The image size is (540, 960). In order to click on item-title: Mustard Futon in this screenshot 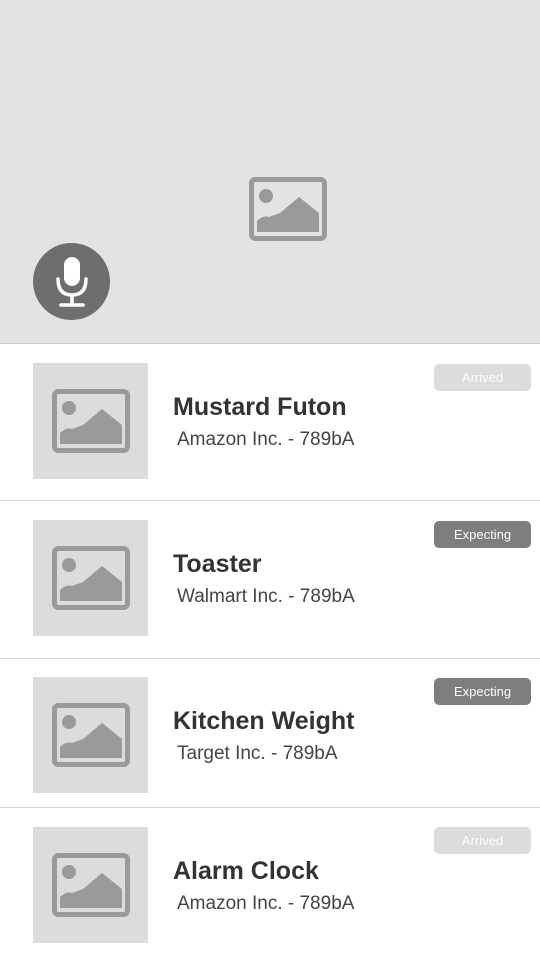, I will do `click(260, 407)`.